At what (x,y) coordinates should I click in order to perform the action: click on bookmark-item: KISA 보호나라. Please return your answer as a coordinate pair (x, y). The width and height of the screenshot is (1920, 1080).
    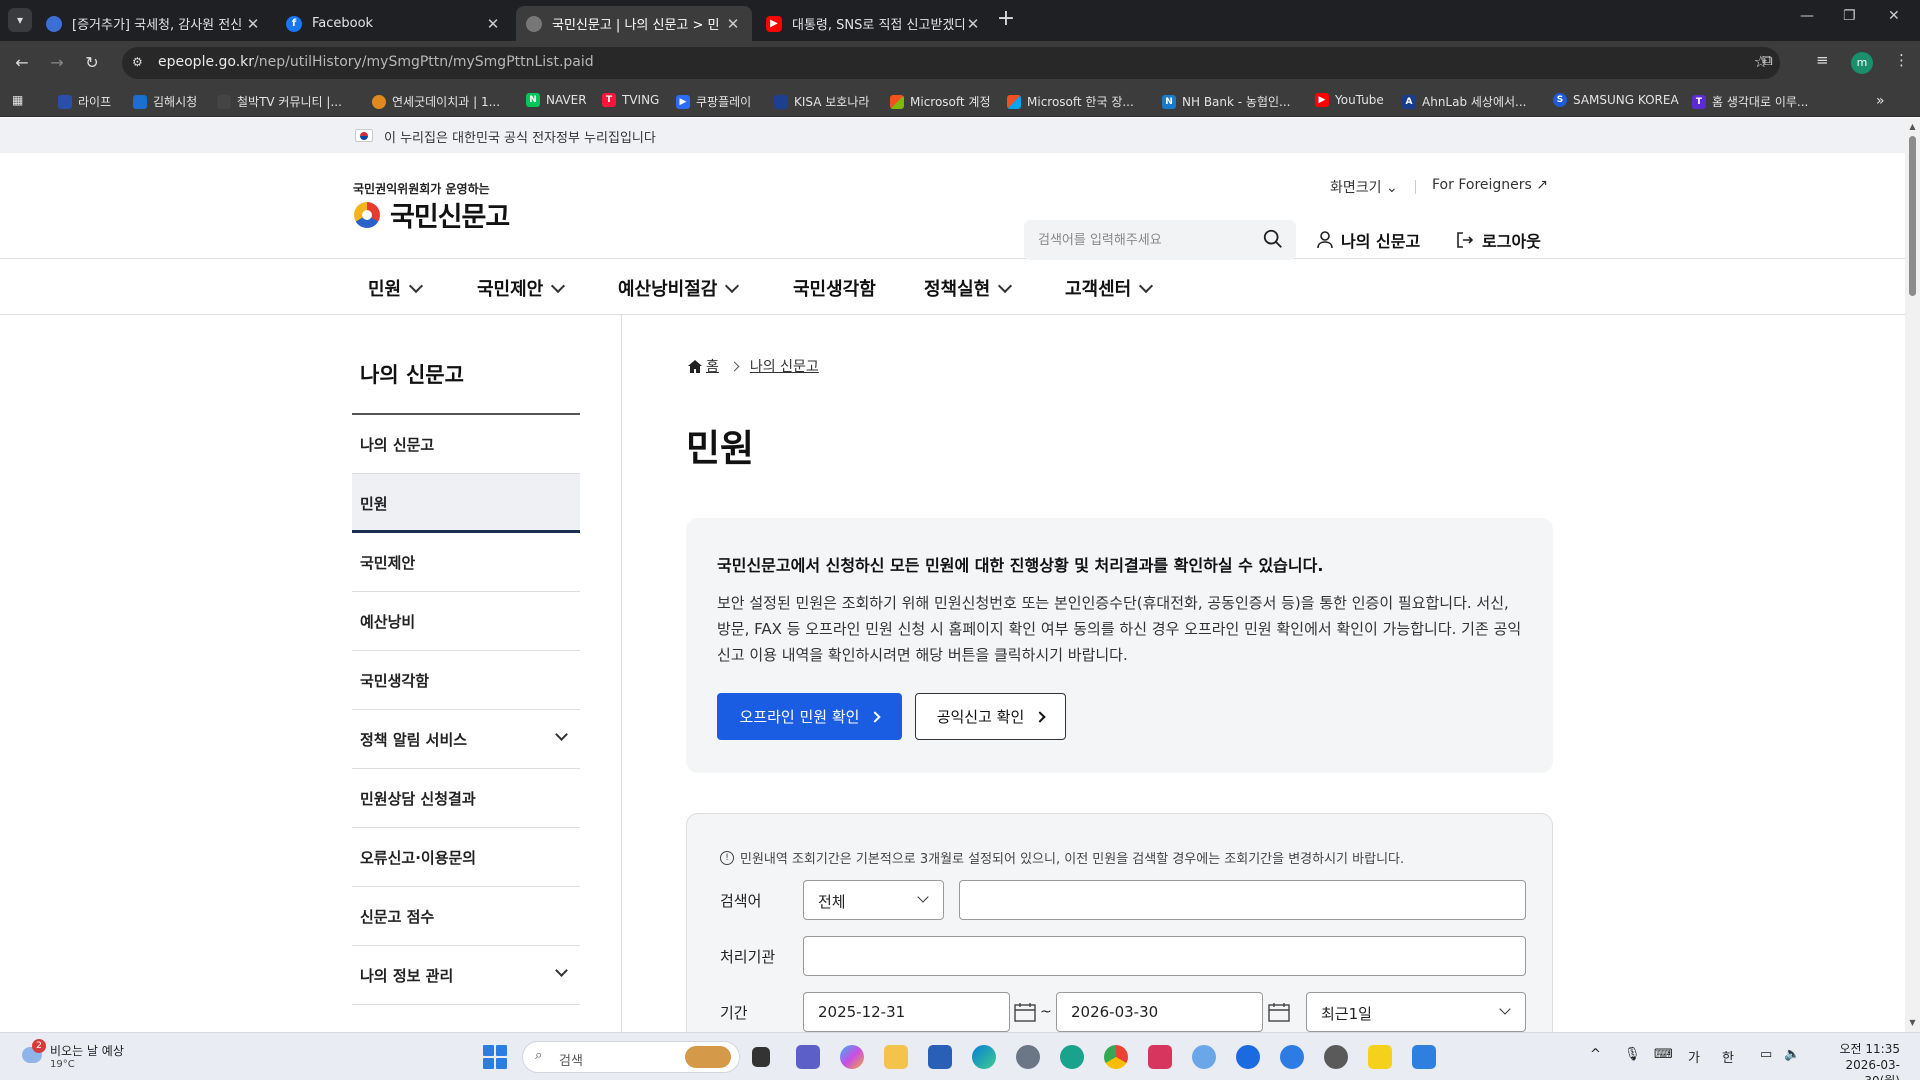
    Looking at the image, I should click on (821, 101).